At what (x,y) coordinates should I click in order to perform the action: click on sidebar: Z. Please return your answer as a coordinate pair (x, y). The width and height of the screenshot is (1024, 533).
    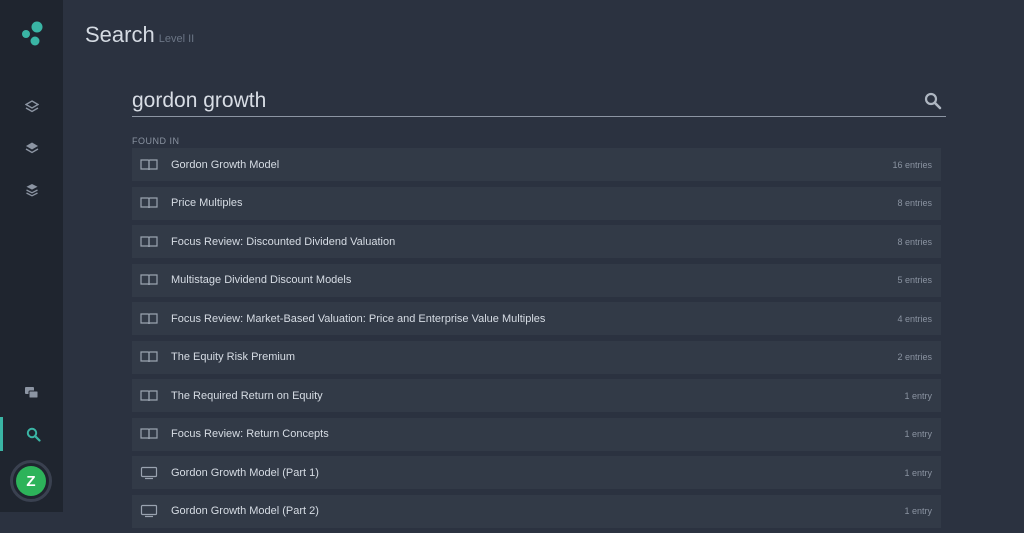
    Looking at the image, I should click on (31, 256).